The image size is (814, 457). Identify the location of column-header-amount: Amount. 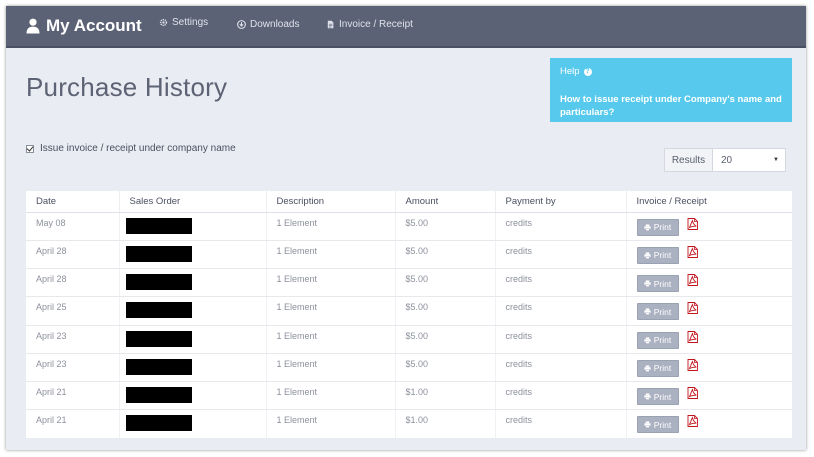
(445, 202).